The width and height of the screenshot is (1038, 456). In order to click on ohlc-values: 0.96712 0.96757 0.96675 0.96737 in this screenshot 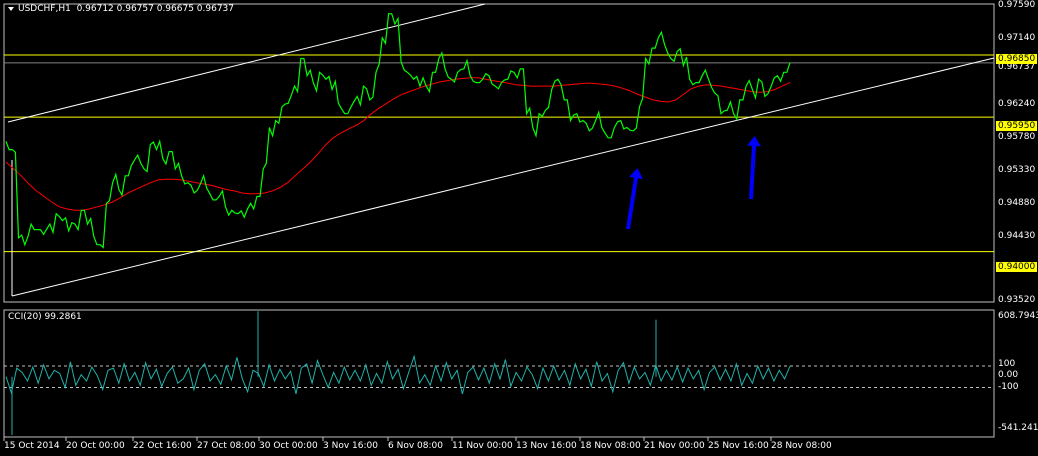, I will do `click(155, 9)`.